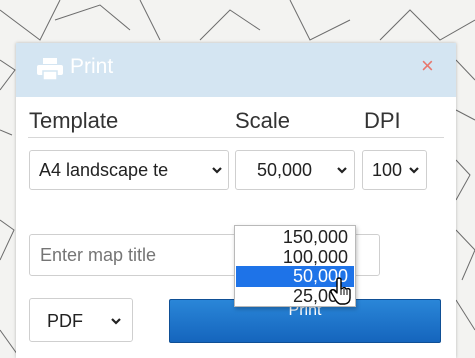 Image resolution: width=475 pixels, height=358 pixels. Describe the element at coordinates (285, 170) in the screenshot. I see `scale-select-value: 50,000` at that location.